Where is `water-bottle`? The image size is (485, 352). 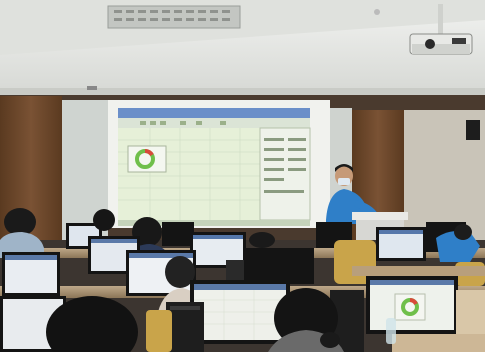 water-bottle is located at coordinates (391, 331).